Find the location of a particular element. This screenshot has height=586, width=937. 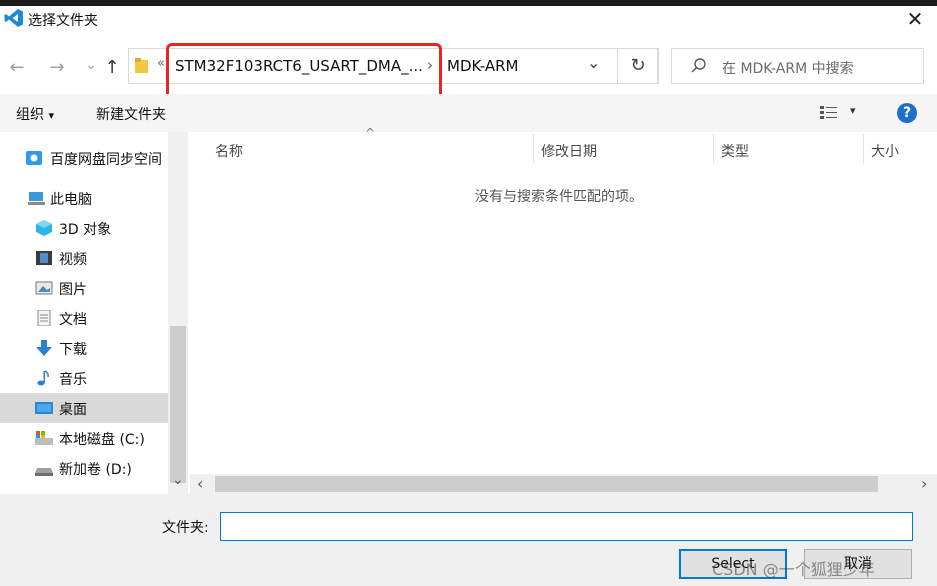

sidebar-item-local-disk-c: 本地磁盘 (C:) is located at coordinates (84, 438).